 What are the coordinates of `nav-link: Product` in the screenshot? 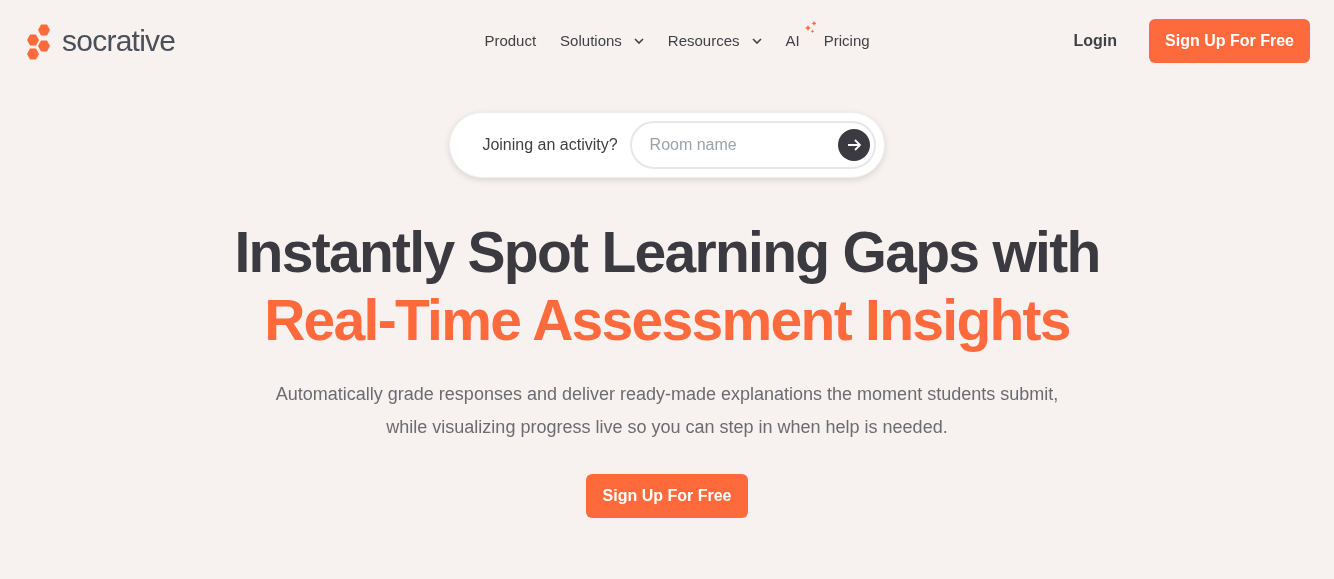 It's located at (510, 41).